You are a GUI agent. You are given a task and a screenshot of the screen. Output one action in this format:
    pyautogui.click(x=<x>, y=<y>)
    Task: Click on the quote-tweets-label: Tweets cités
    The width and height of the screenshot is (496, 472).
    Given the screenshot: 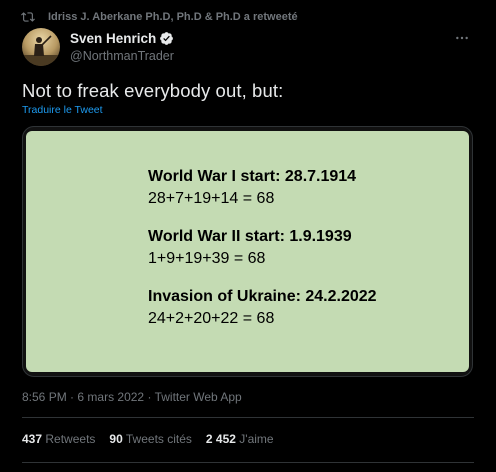 What is the action you would take?
    pyautogui.click(x=158, y=439)
    